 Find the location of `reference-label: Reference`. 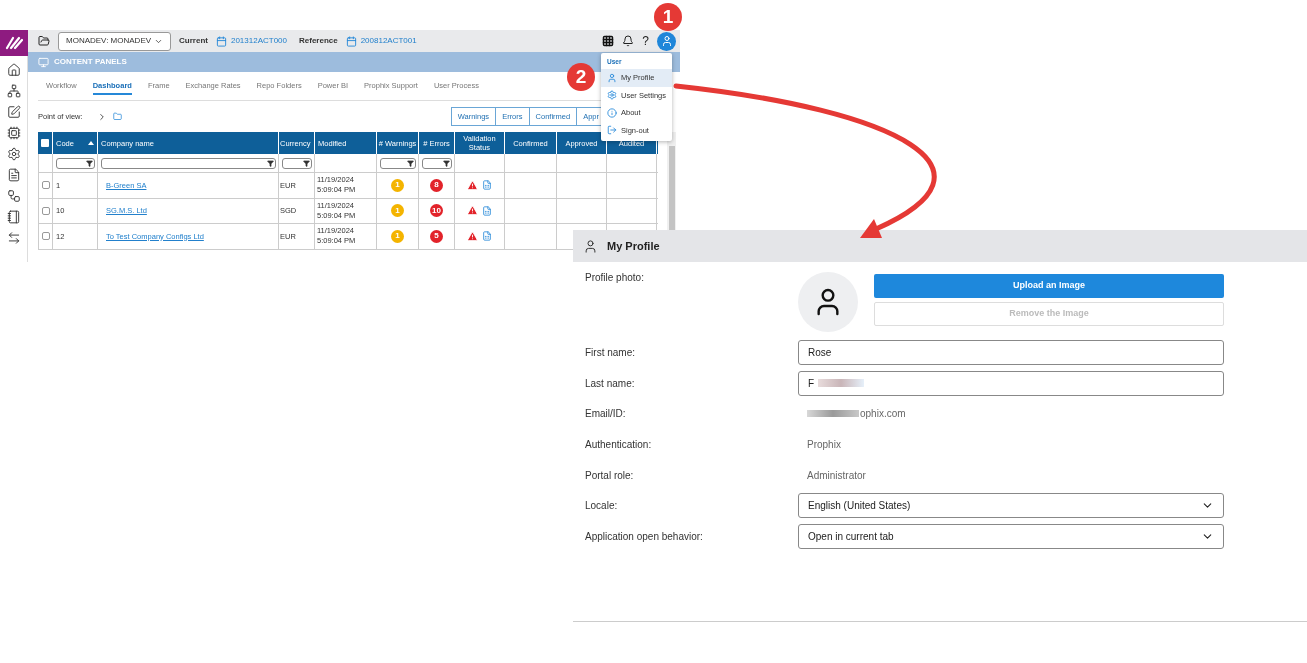

reference-label: Reference is located at coordinates (318, 41).